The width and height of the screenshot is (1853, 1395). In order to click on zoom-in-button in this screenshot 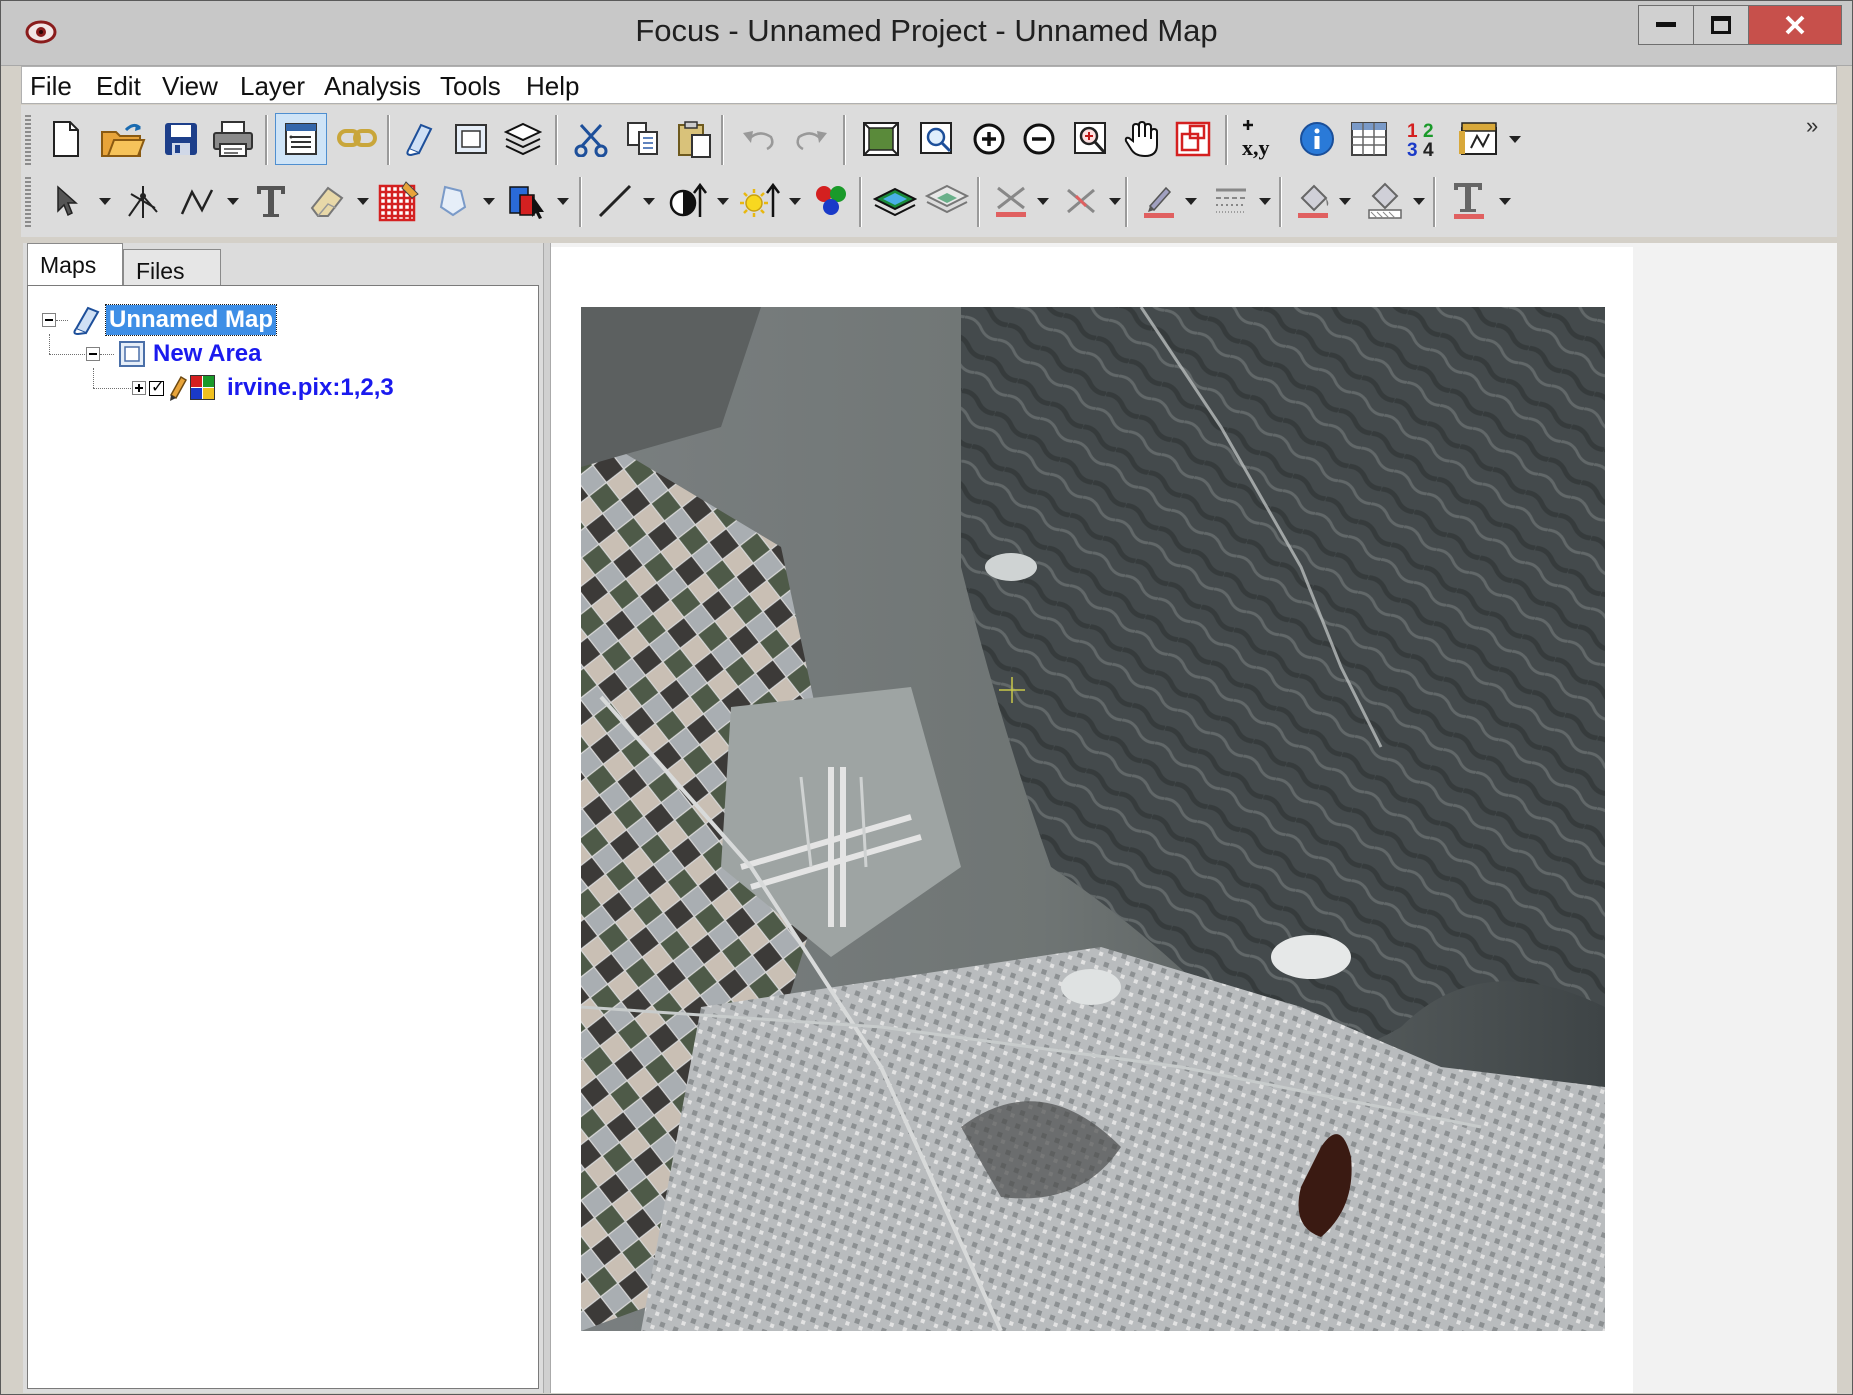, I will do `click(989, 139)`.